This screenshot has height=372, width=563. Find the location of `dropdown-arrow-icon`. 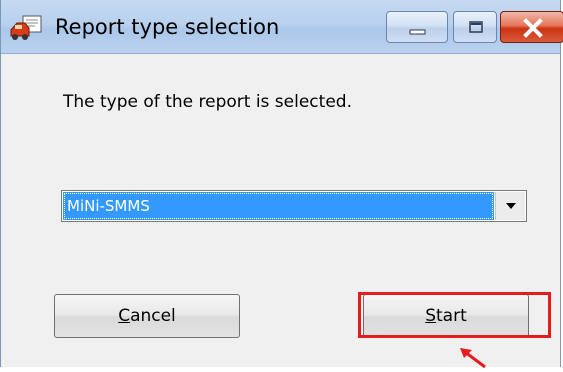

dropdown-arrow-icon is located at coordinates (511, 213).